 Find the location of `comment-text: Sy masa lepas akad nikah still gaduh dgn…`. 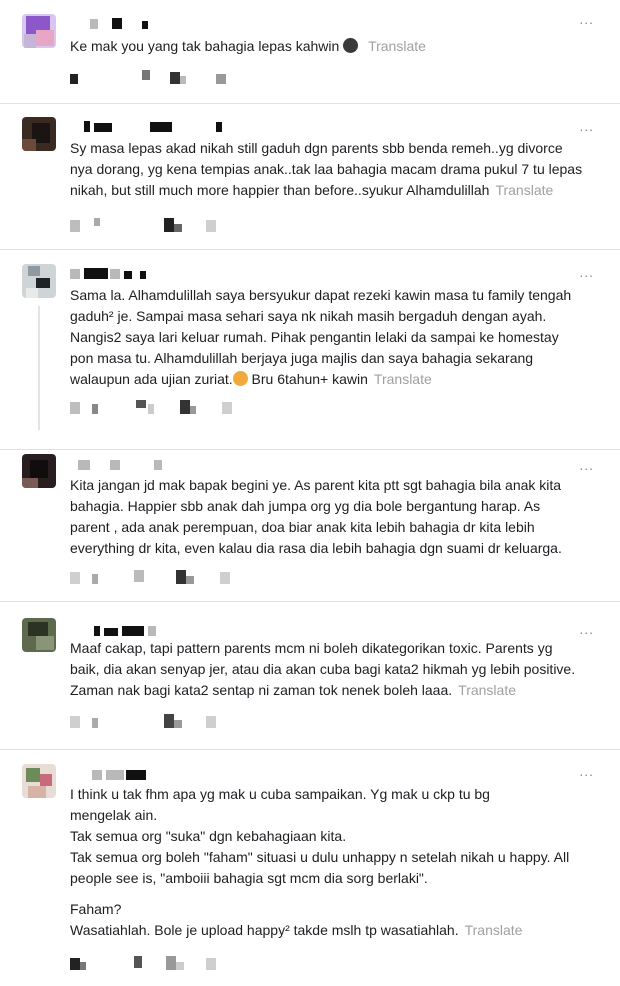

comment-text: Sy masa lepas akad nikah still gaduh dgn… is located at coordinates (326, 169).